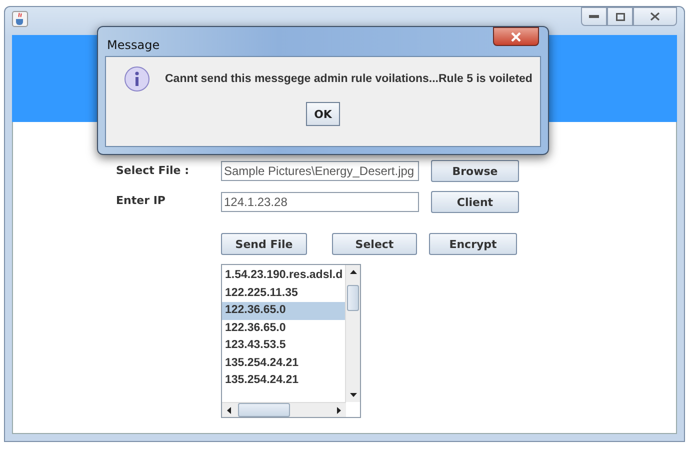  What do you see at coordinates (348, 79) in the screenshot?
I see `dialog-message: Cannt send this messgege admin rule voilations...Rule 5 is voileted` at bounding box center [348, 79].